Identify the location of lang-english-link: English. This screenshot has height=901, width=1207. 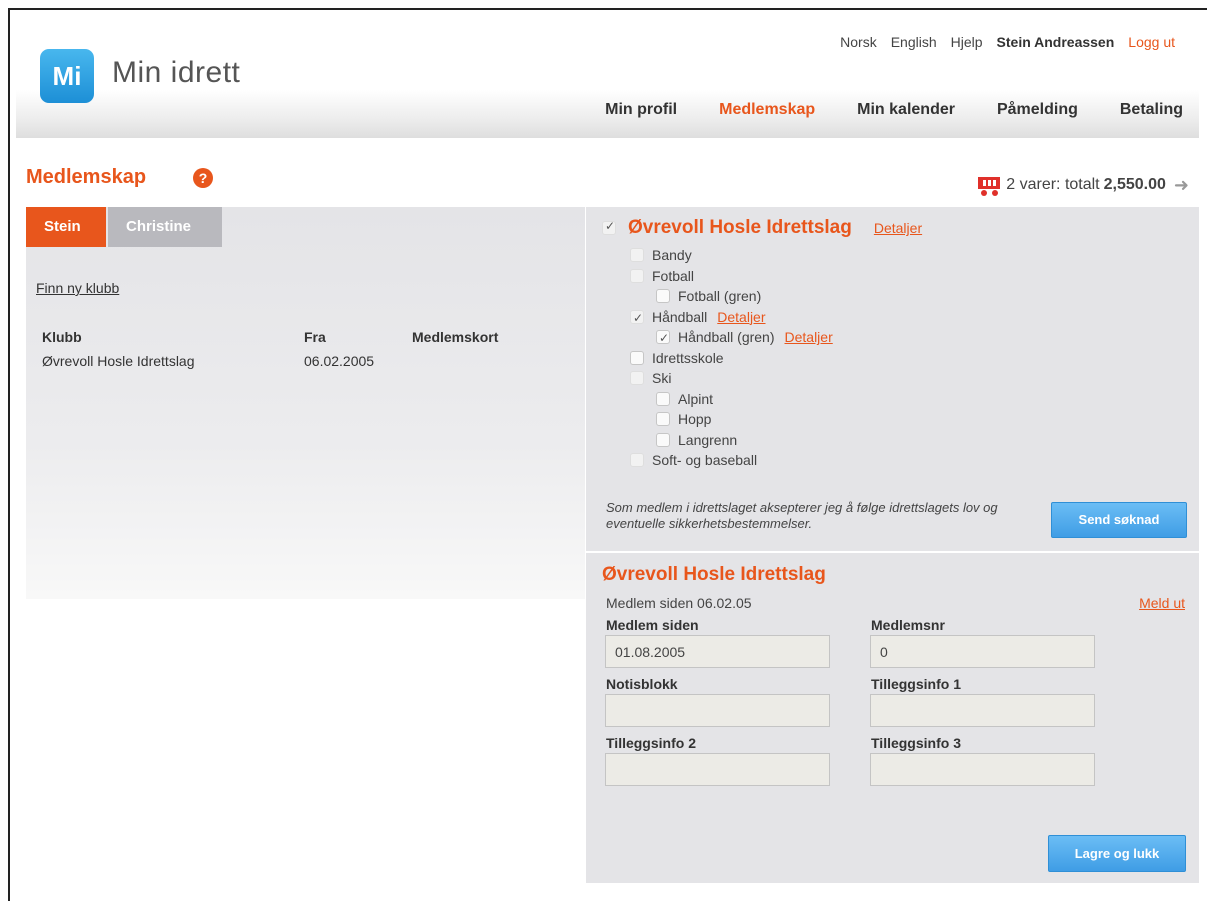
(914, 42).